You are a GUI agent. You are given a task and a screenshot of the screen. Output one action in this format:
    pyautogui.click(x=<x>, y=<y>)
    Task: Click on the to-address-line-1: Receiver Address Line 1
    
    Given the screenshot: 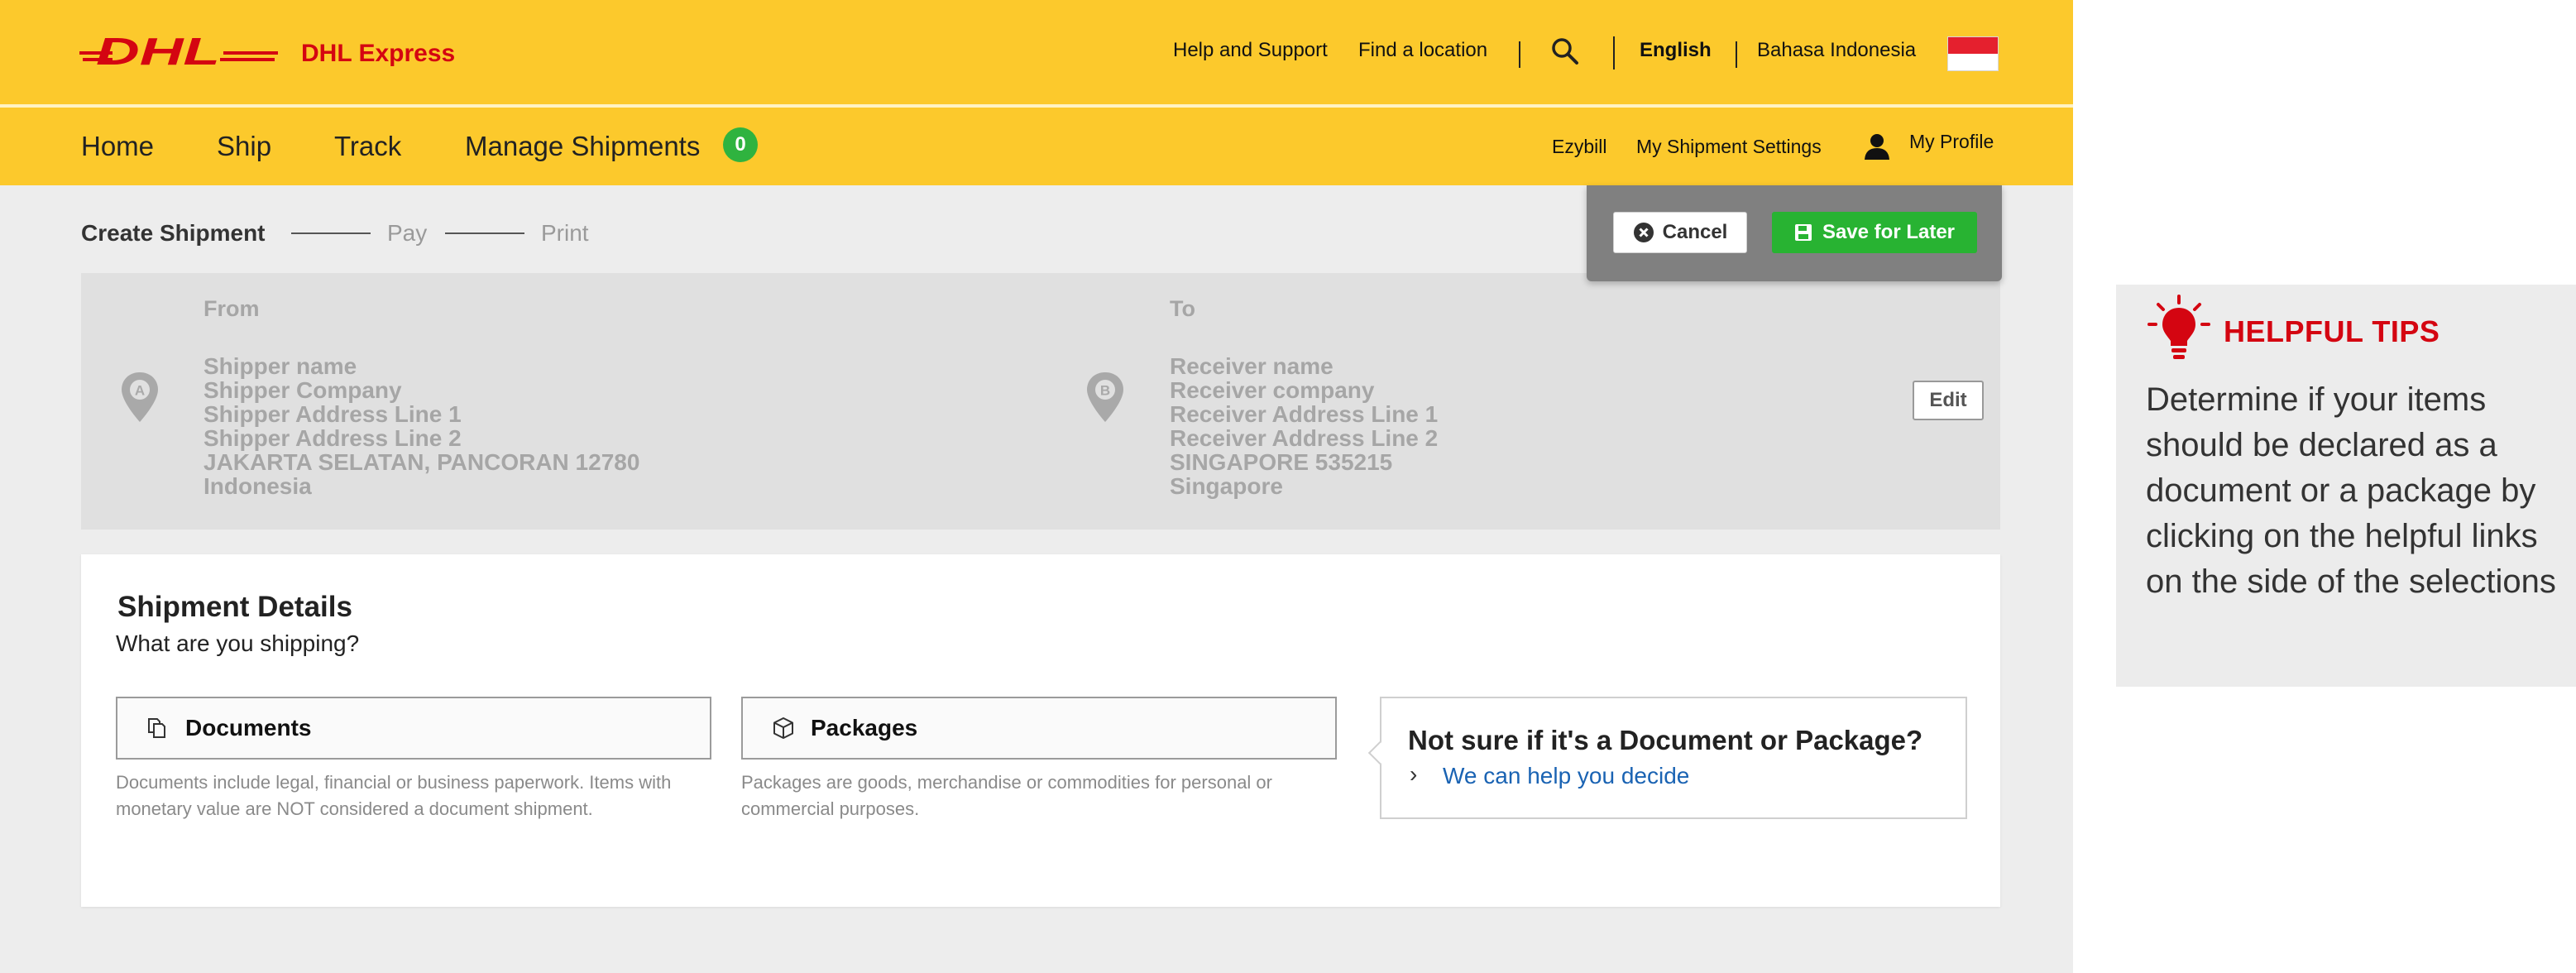 What is the action you would take?
    pyautogui.click(x=1304, y=414)
    